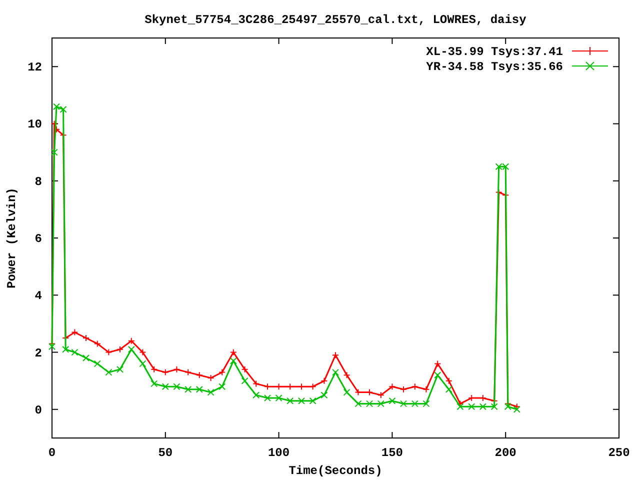 The image size is (640, 480). I want to click on y-tick-label: 0, so click(38, 410).